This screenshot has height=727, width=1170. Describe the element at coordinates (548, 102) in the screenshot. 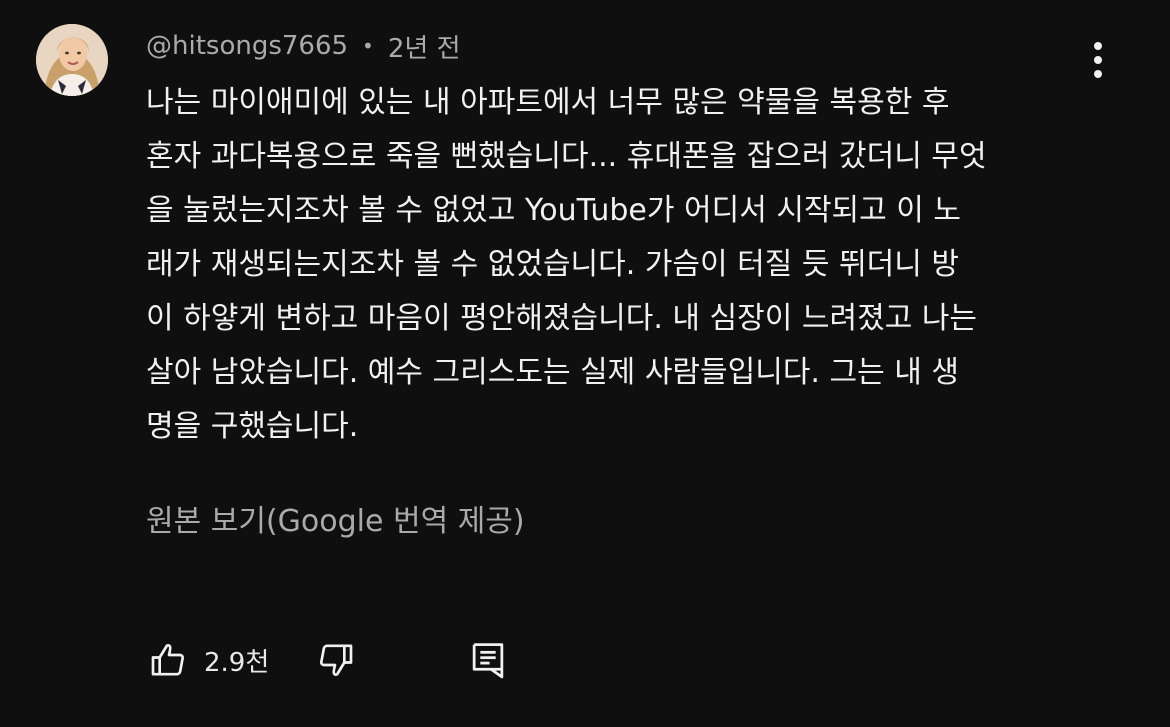

I see `comment-line: 나는 마이애미에 있는 내 아파트에서 너무 많은 약물을 복용한 후` at that location.